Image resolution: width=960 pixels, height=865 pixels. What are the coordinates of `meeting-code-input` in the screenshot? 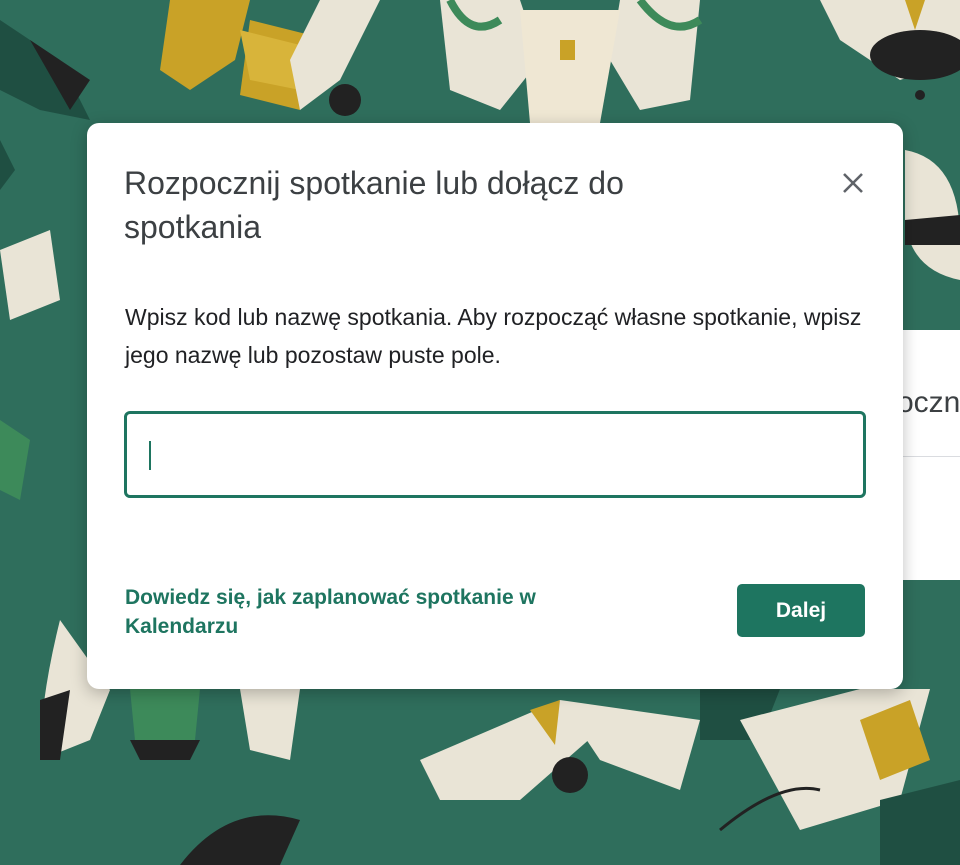 It's located at (495, 454).